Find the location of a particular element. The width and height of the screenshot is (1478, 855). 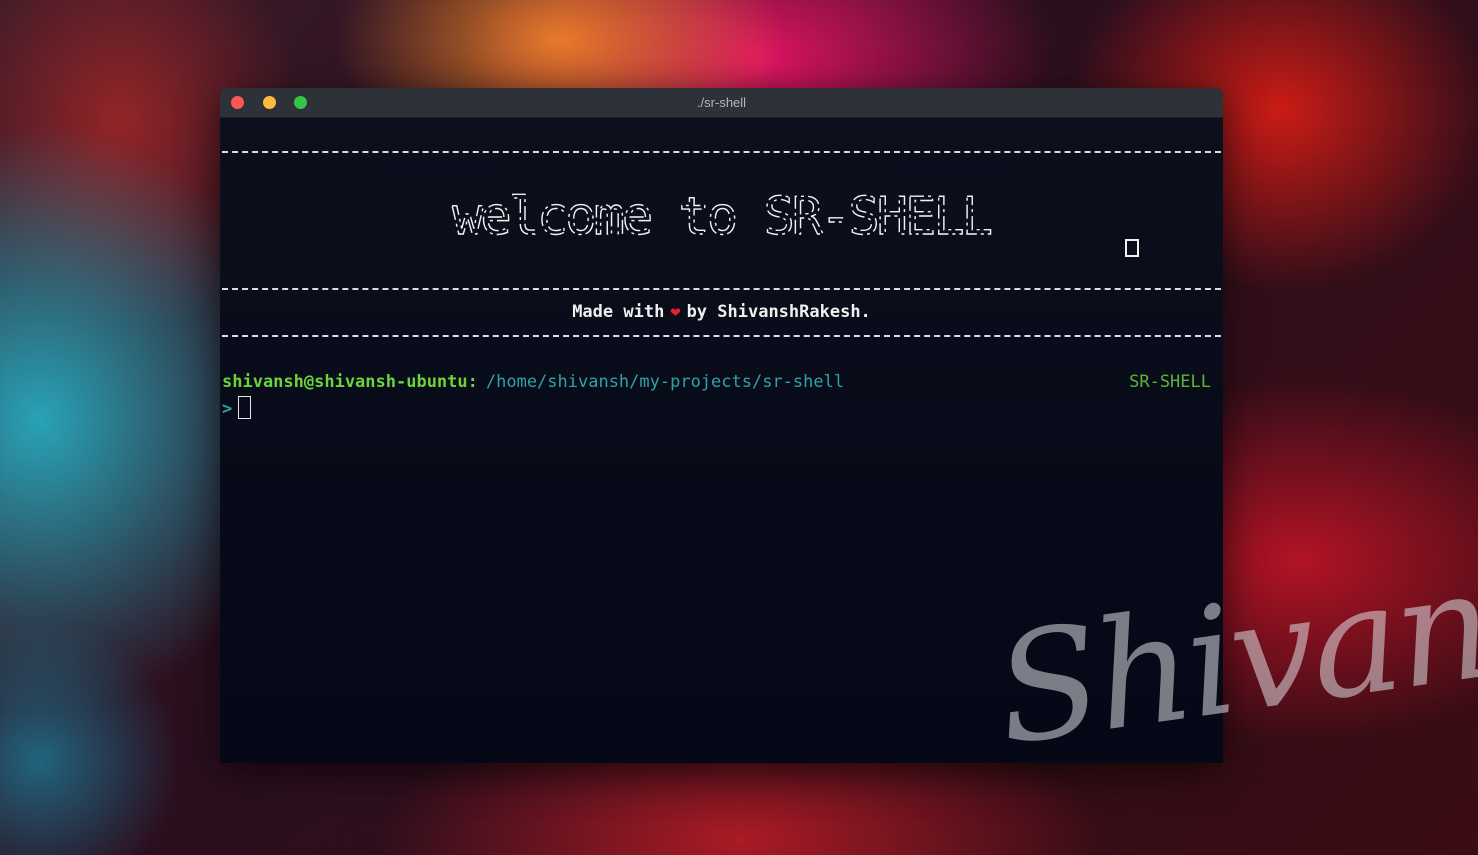

credit-prefix: Made with is located at coordinates (618, 312).